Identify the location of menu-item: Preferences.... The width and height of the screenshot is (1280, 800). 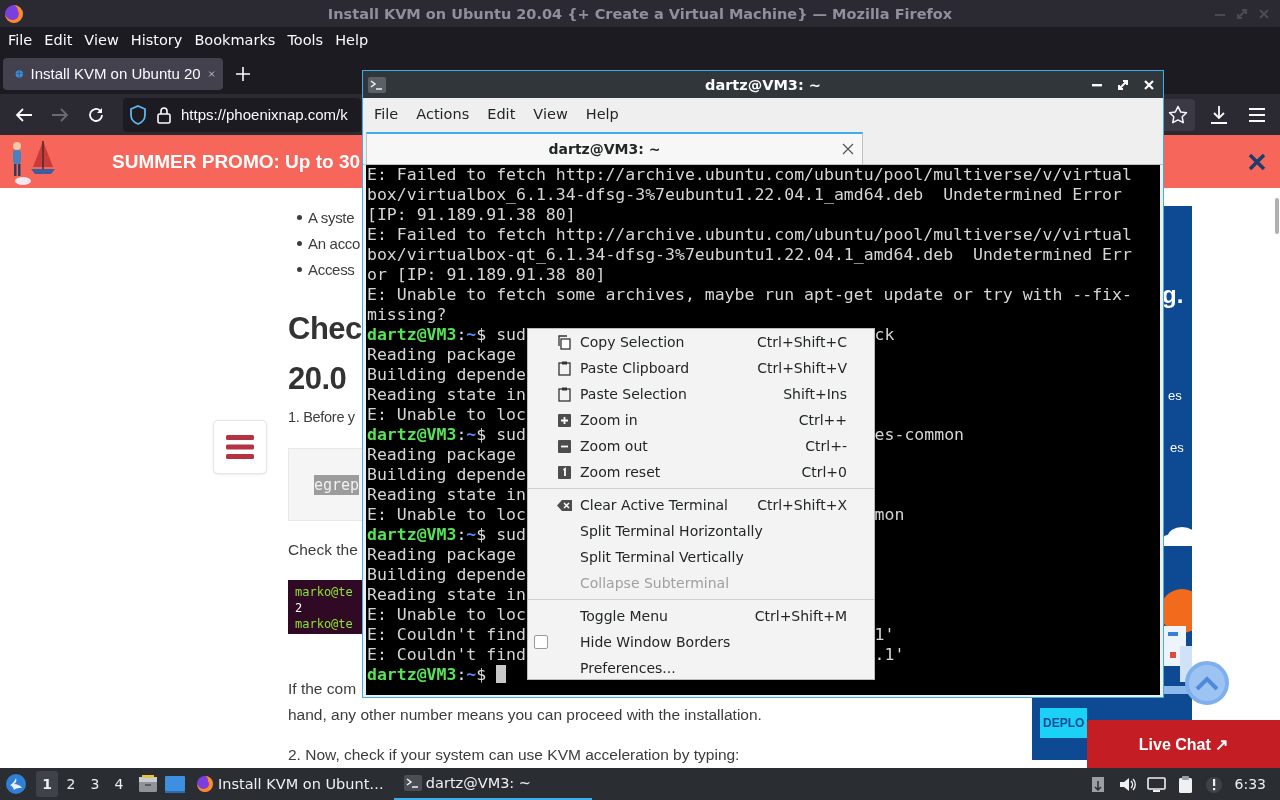
(701, 668).